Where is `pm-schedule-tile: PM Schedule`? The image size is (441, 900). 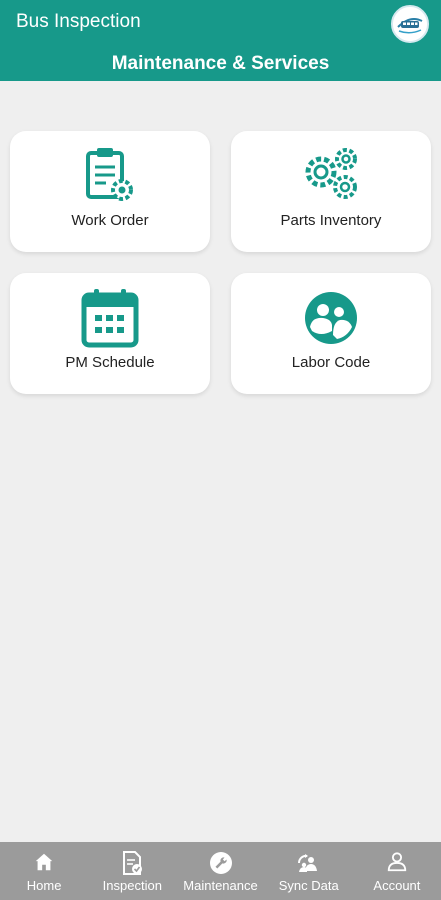
pm-schedule-tile: PM Schedule is located at coordinates (110, 333).